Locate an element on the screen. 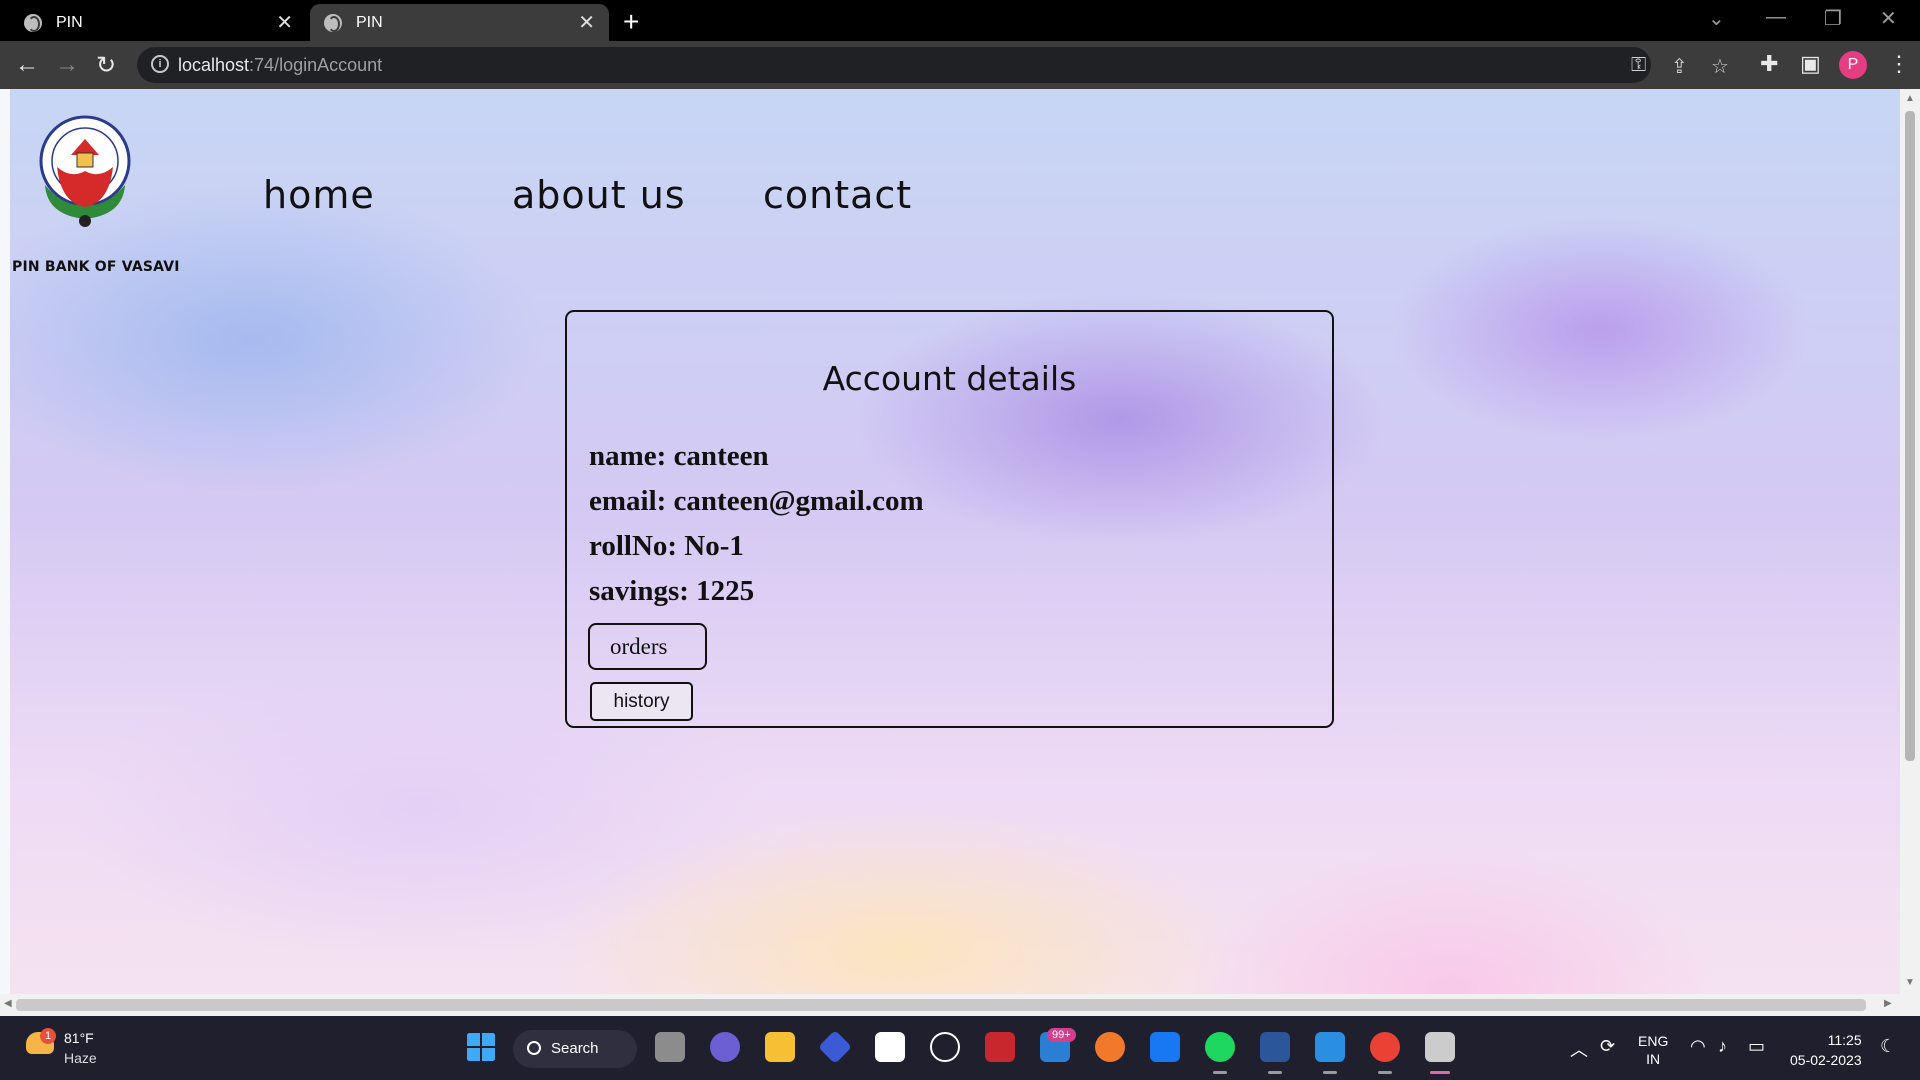  spotify-icon is located at coordinates (1220, 1047).